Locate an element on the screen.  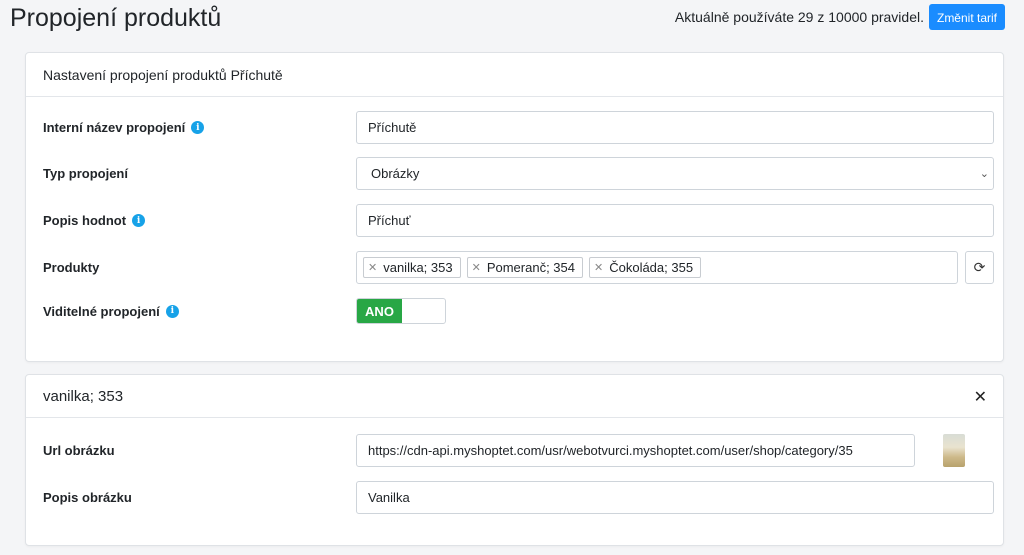
internal-name-row: Interní název propojení i Příchutě is located at coordinates (514, 127).